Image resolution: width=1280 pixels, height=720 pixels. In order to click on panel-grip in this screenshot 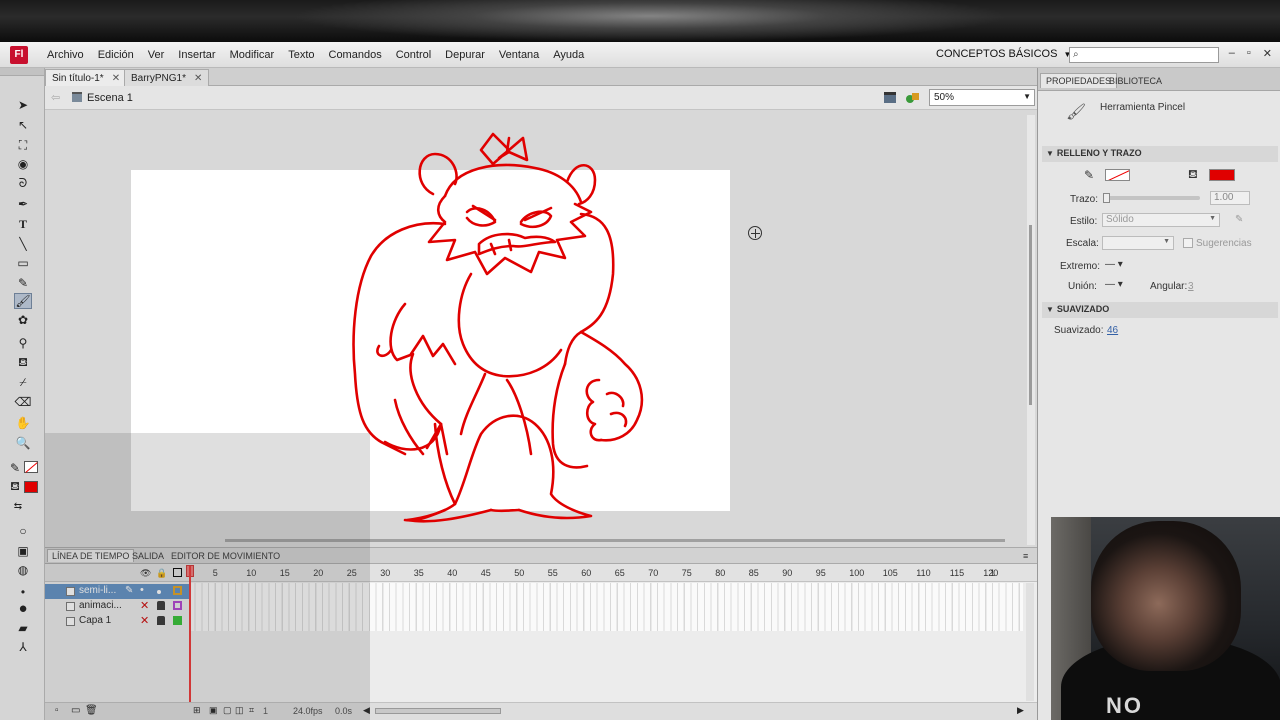, I will do `click(22, 72)`.